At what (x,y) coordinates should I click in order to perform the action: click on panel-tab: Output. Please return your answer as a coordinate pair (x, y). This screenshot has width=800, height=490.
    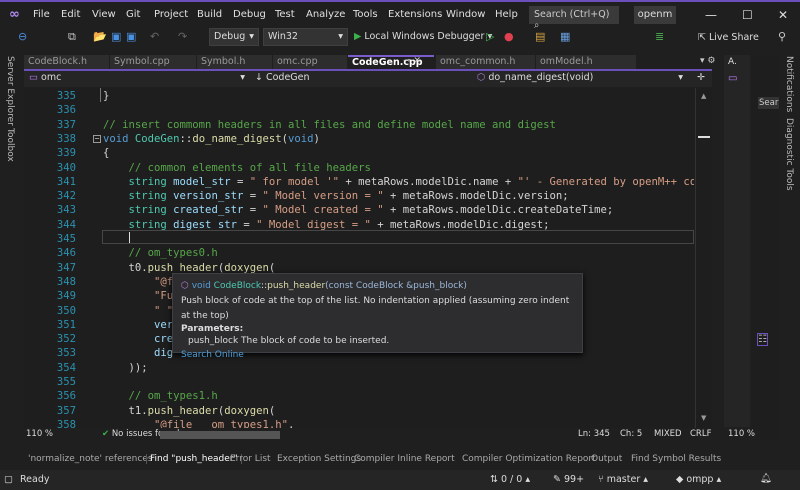
    Looking at the image, I should click on (606, 459).